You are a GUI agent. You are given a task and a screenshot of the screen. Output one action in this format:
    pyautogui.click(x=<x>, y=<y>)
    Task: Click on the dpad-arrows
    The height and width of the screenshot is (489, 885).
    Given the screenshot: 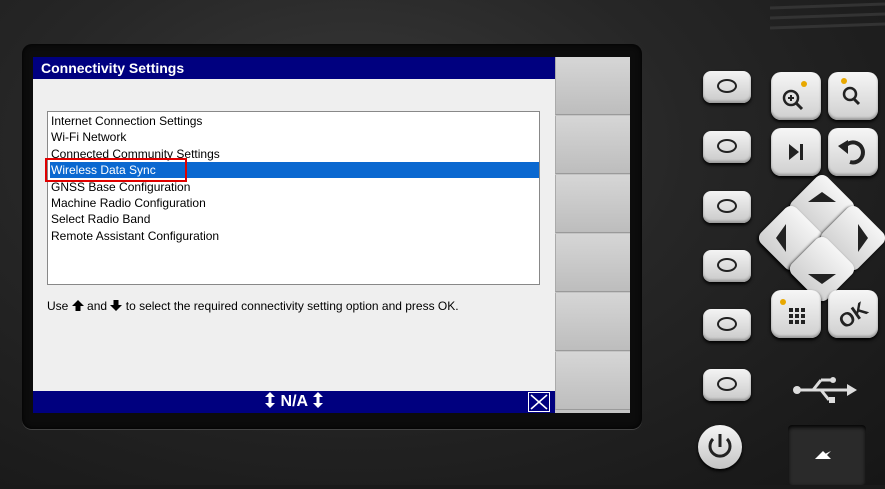 What is the action you would take?
    pyautogui.click(x=822, y=238)
    